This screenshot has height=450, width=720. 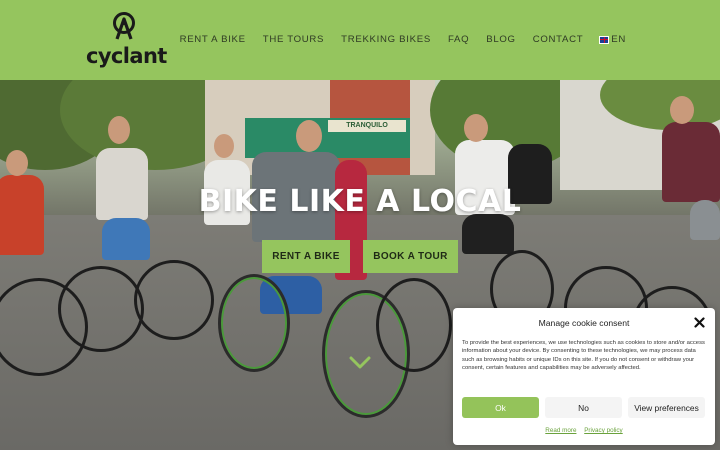 What do you see at coordinates (386, 39) in the screenshot?
I see `nav-trekking-bikes: TREKKING BIKES` at bounding box center [386, 39].